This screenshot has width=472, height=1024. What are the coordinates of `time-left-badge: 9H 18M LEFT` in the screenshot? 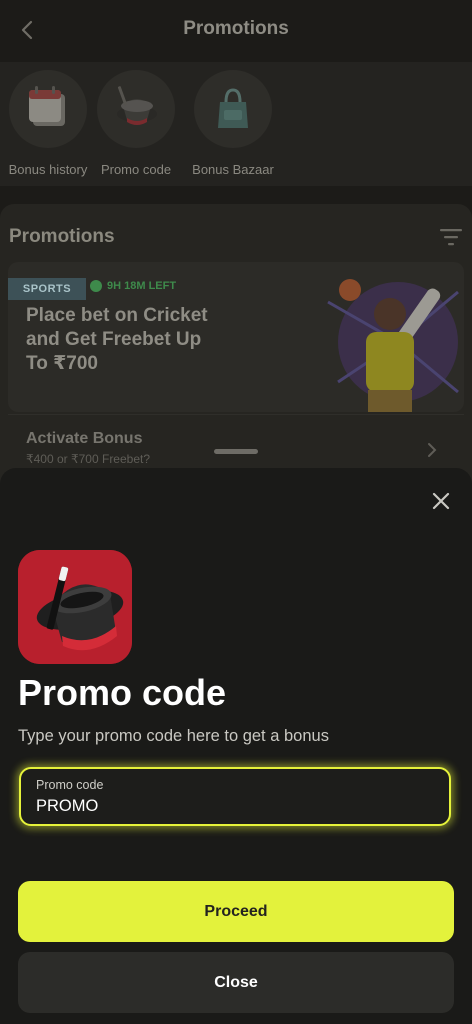 It's located at (133, 286).